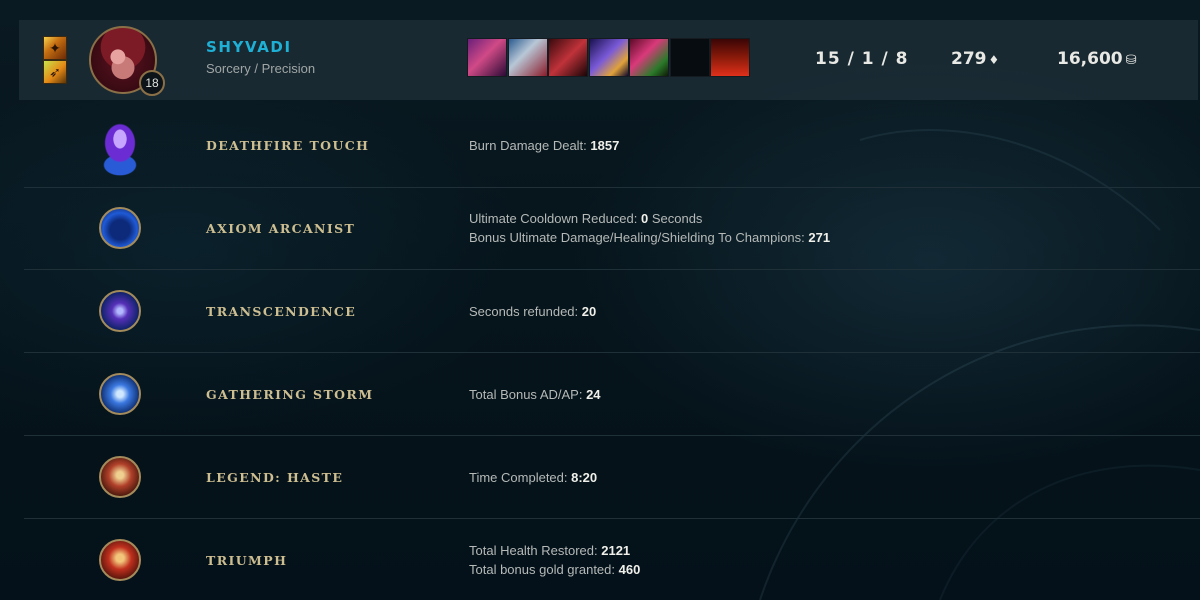 The width and height of the screenshot is (1200, 600). I want to click on stat-line: Total bonus gold granted: 460, so click(554, 569).